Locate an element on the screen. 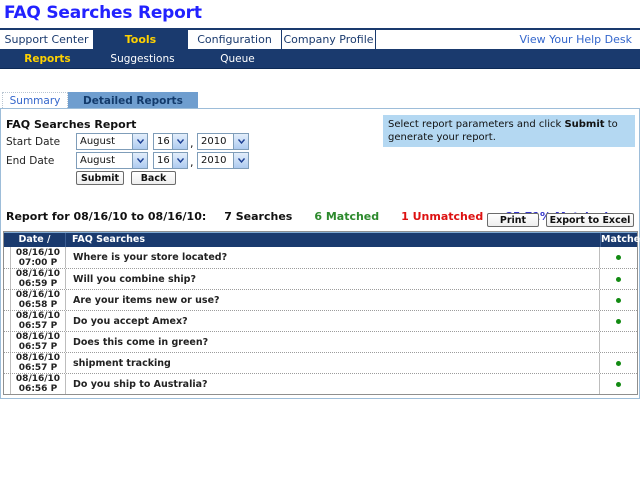  table-row: 08/16/10 06:57 P shipment tracking is located at coordinates (320, 362).